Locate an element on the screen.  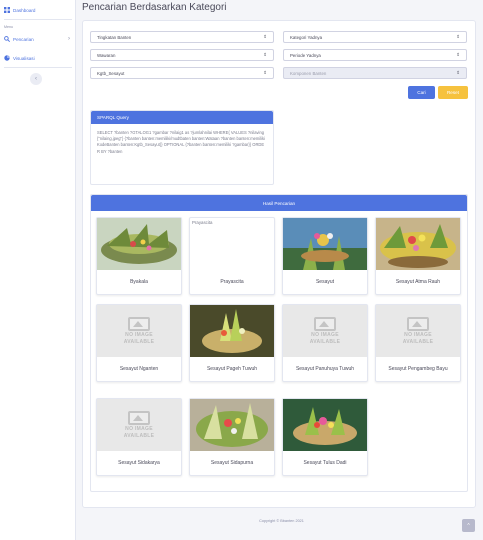
result-item-sesayut-nganten: NO IMAGE AVAILABLE Sesayut Nganten is located at coordinates (139, 343).